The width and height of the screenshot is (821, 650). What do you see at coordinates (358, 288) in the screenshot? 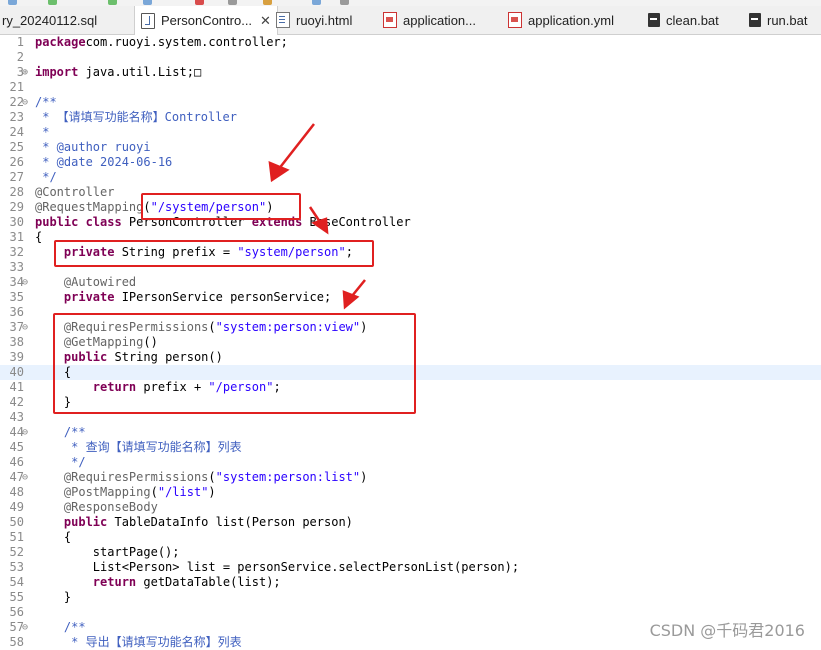
I see `arrow-to-method` at bounding box center [358, 288].